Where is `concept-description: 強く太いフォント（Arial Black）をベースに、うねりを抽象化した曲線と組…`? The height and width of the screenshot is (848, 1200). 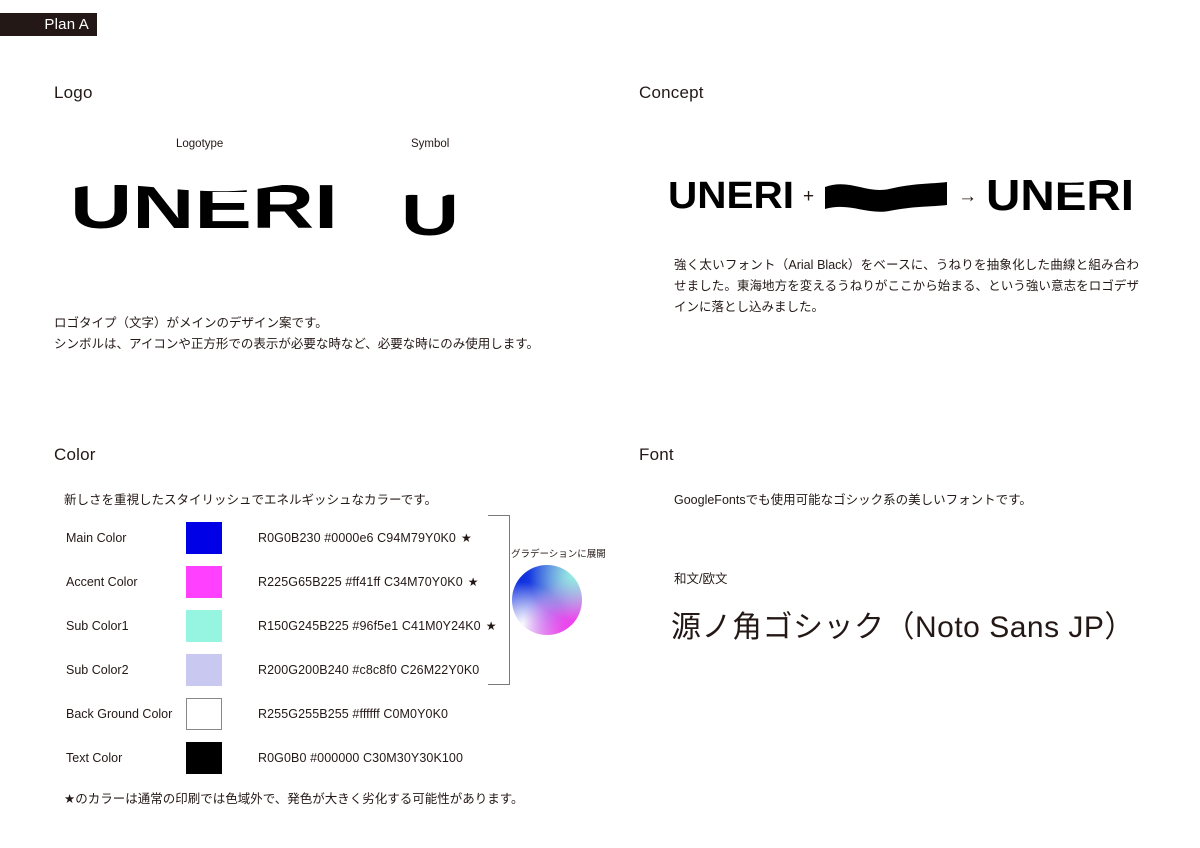
concept-description: 強く太いフォント（Arial Black）をベースに、うねりを抽象化した曲線と組… is located at coordinates (906, 286).